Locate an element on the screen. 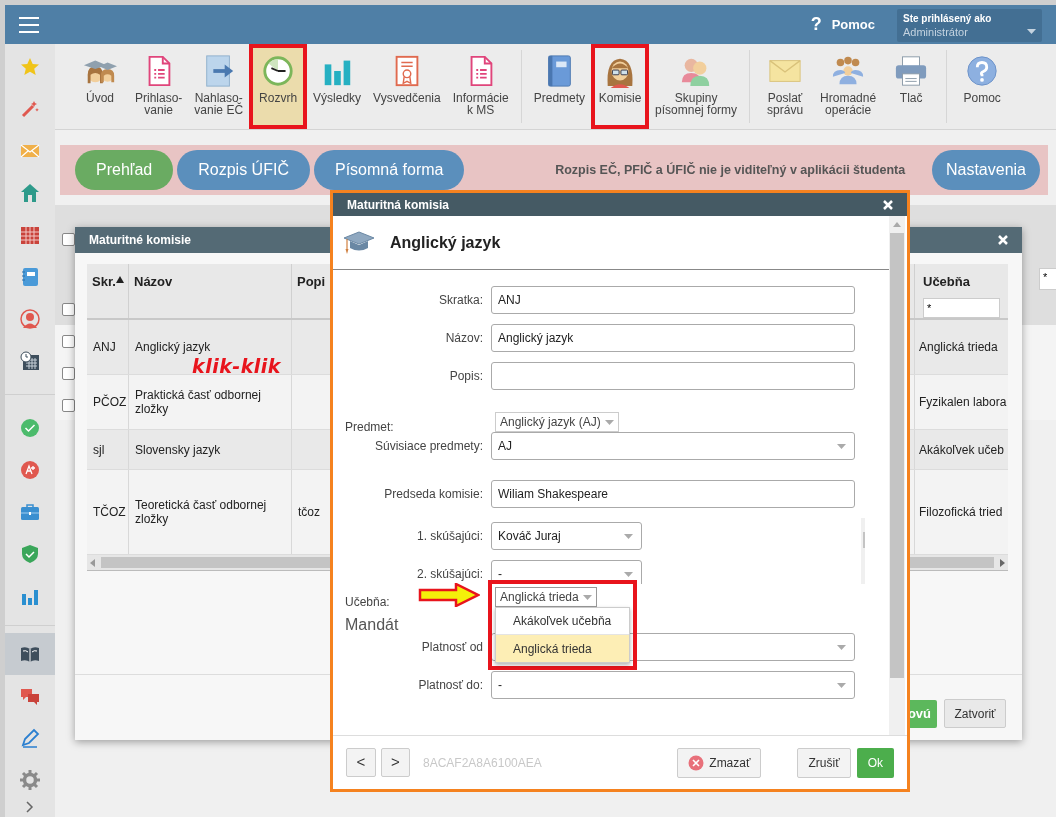 The image size is (1056, 817). toolbar-button: Rozvrh is located at coordinates (278, 86).